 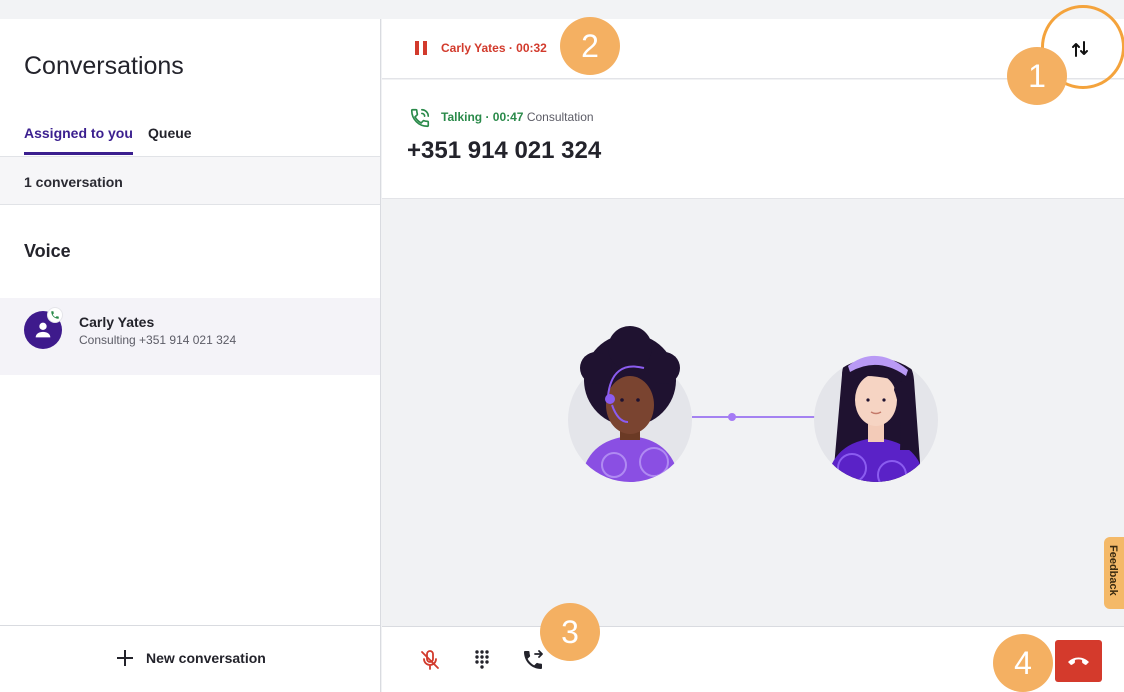 What do you see at coordinates (560, 117) in the screenshot?
I see `call-type: Consultation` at bounding box center [560, 117].